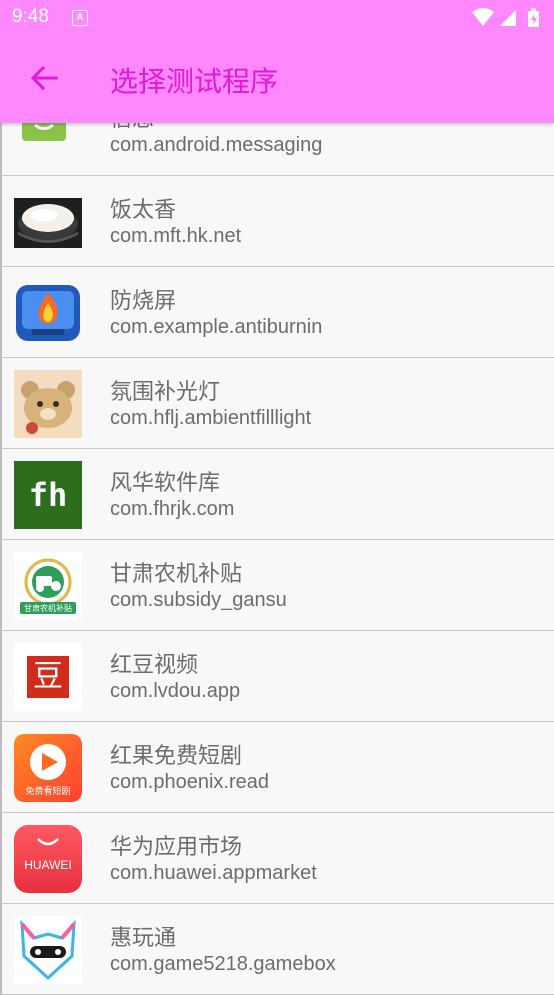  Describe the element at coordinates (48, 950) in the screenshot. I see `gamepad-cat-icon` at that location.